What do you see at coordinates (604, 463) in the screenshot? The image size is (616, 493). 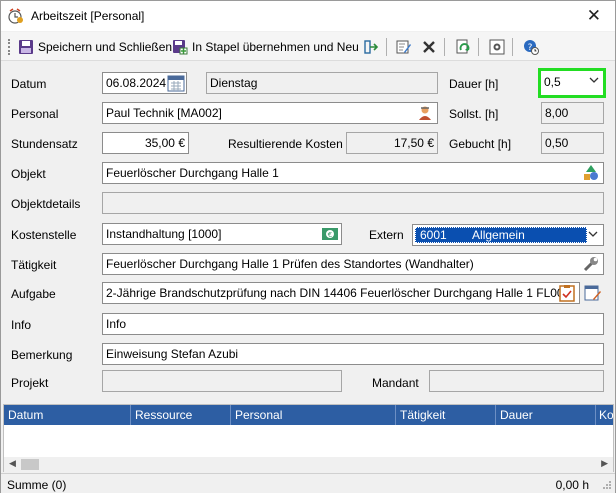 I see `scroll-right-icon: ▶` at bounding box center [604, 463].